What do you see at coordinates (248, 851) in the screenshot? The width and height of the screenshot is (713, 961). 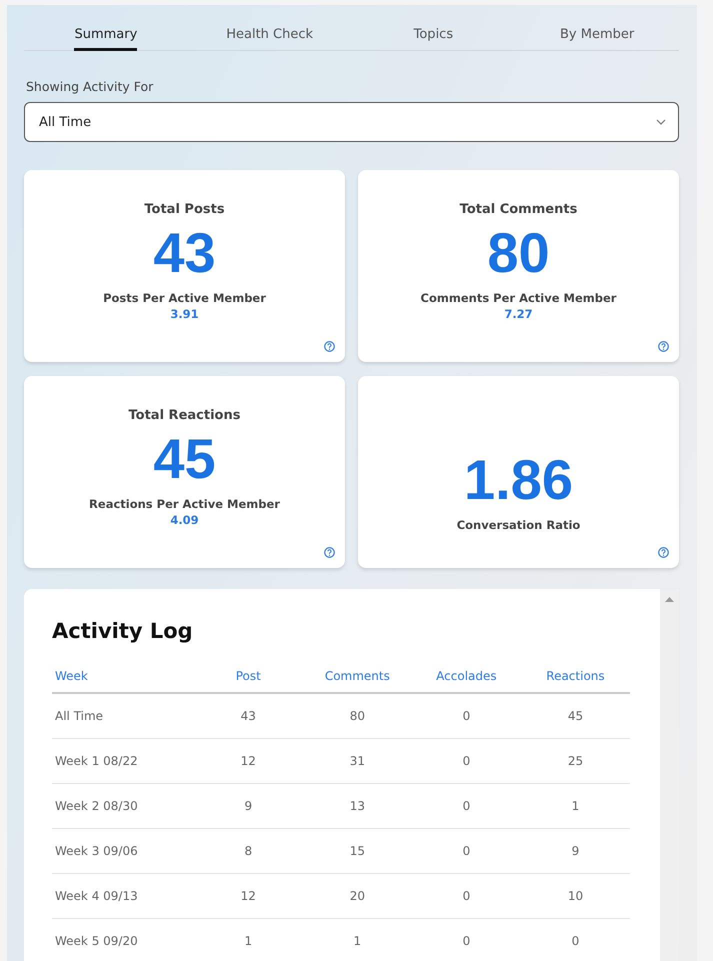 I see `table-cell-text: 8` at bounding box center [248, 851].